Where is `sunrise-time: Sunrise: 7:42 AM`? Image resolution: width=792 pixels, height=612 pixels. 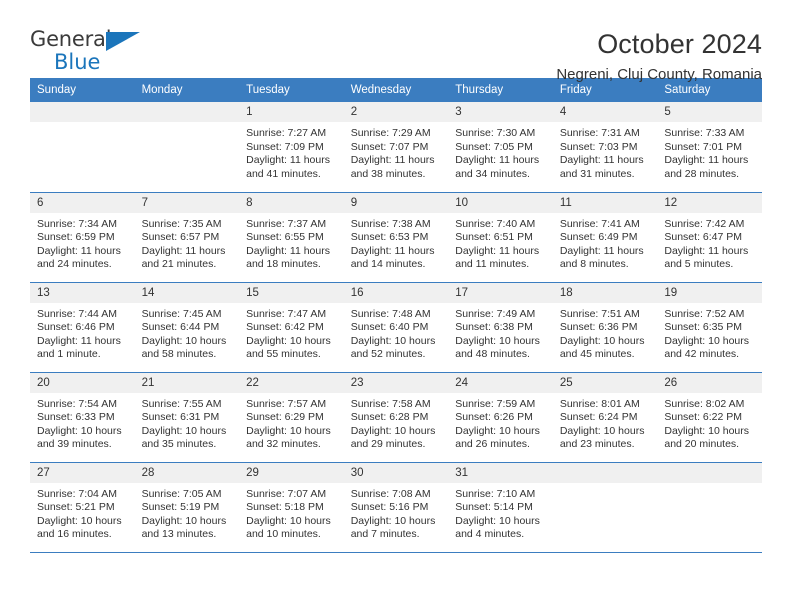
sunrise-time: Sunrise: 7:42 AM is located at coordinates (704, 223).